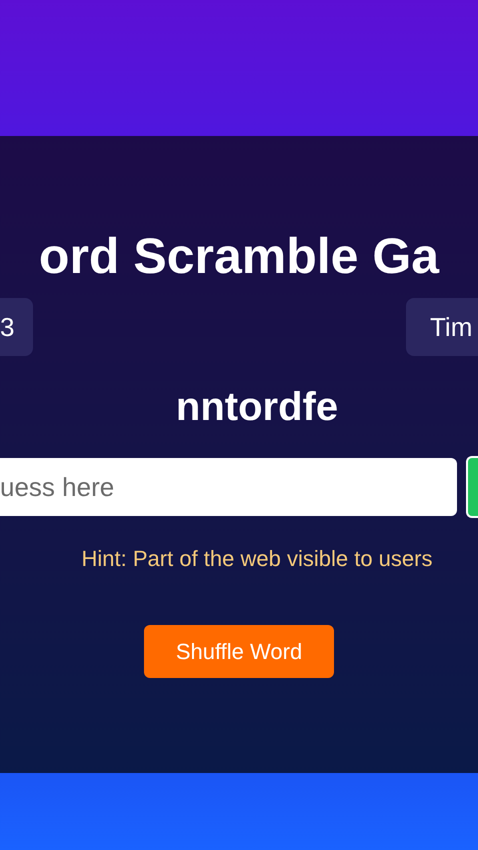  What do you see at coordinates (229, 487) in the screenshot?
I see `guess-input-field: uess here` at bounding box center [229, 487].